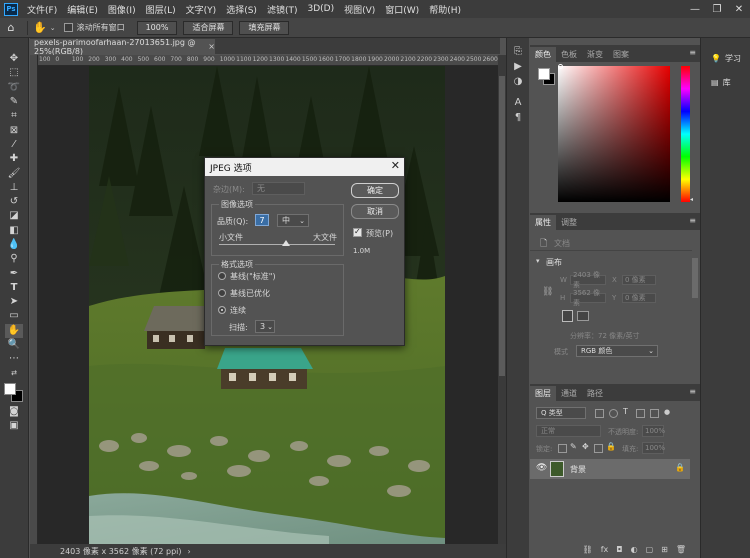 This screenshot has width=750, height=558. I want to click on scans-select: 3 ⌄, so click(265, 326).